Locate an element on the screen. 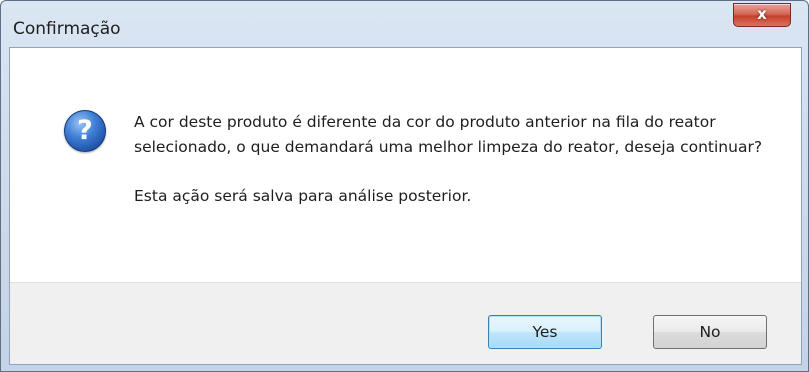 The width and height of the screenshot is (809, 372). no-button: No is located at coordinates (710, 332).